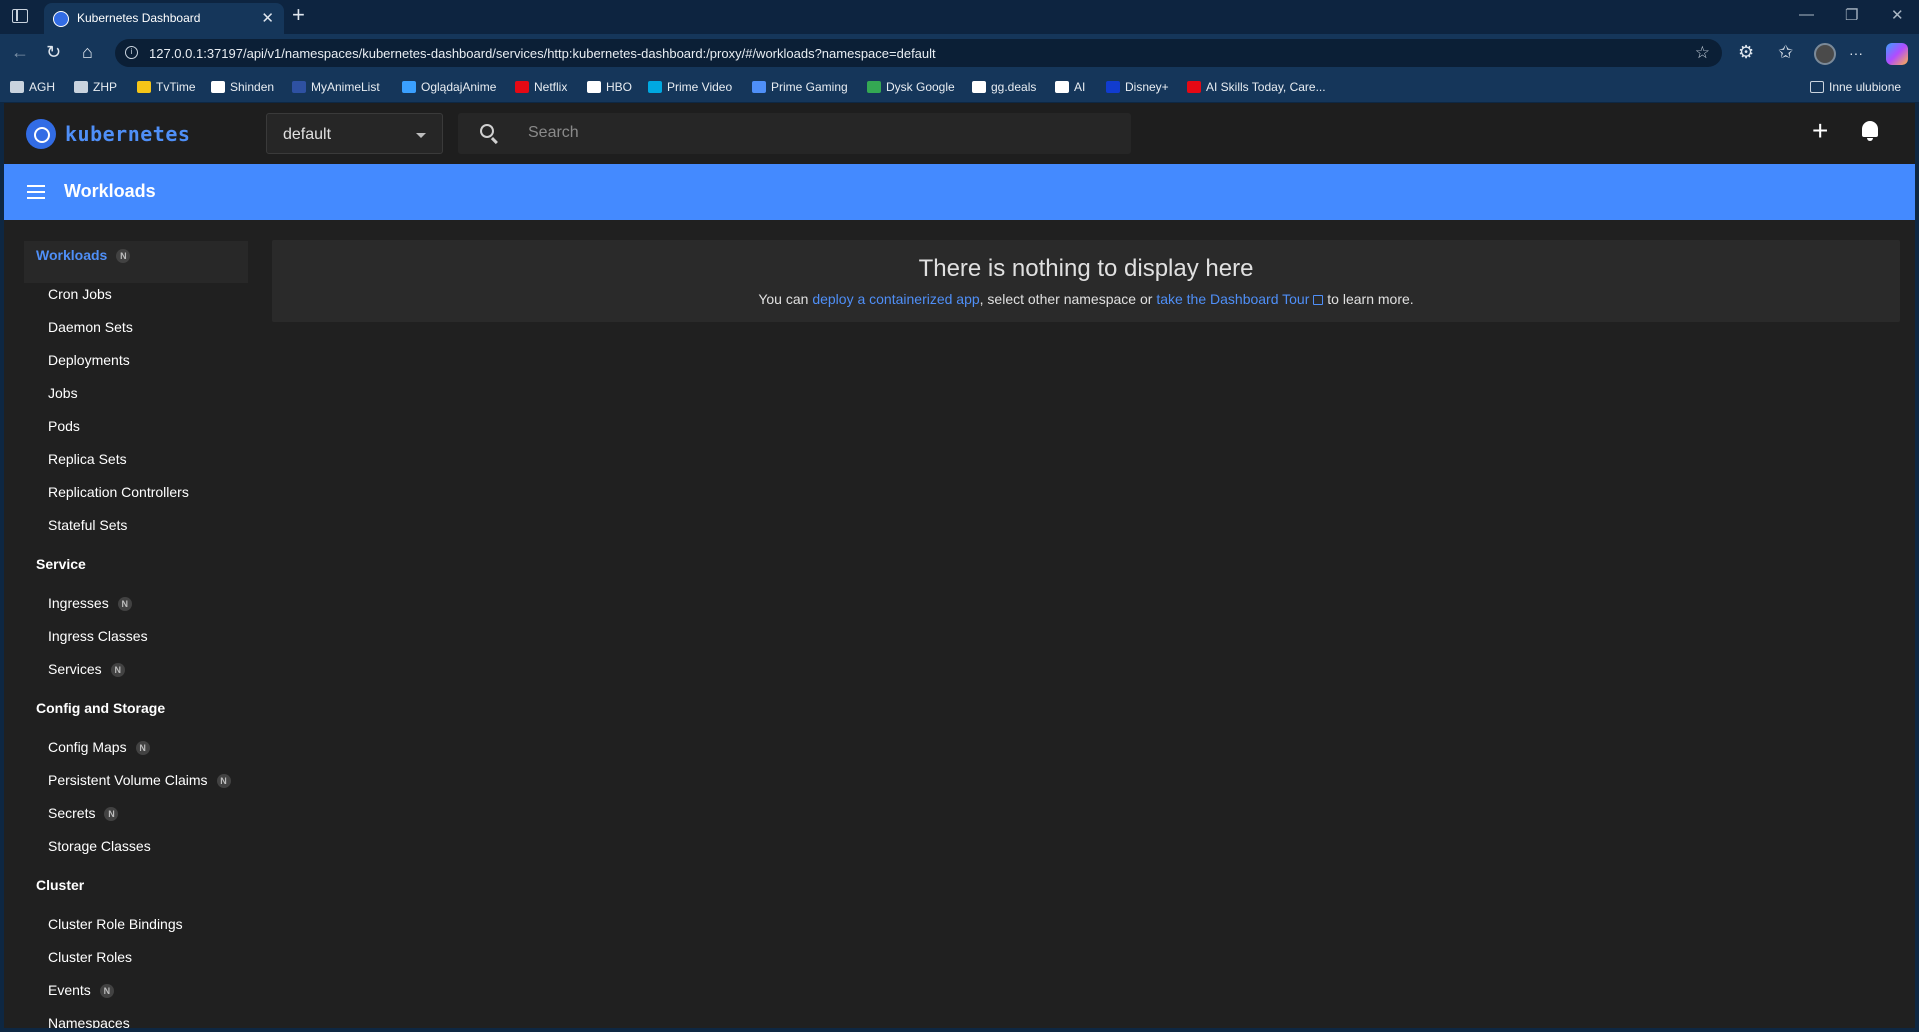  Describe the element at coordinates (1318, 300) in the screenshot. I see `external-link-icon` at that location.